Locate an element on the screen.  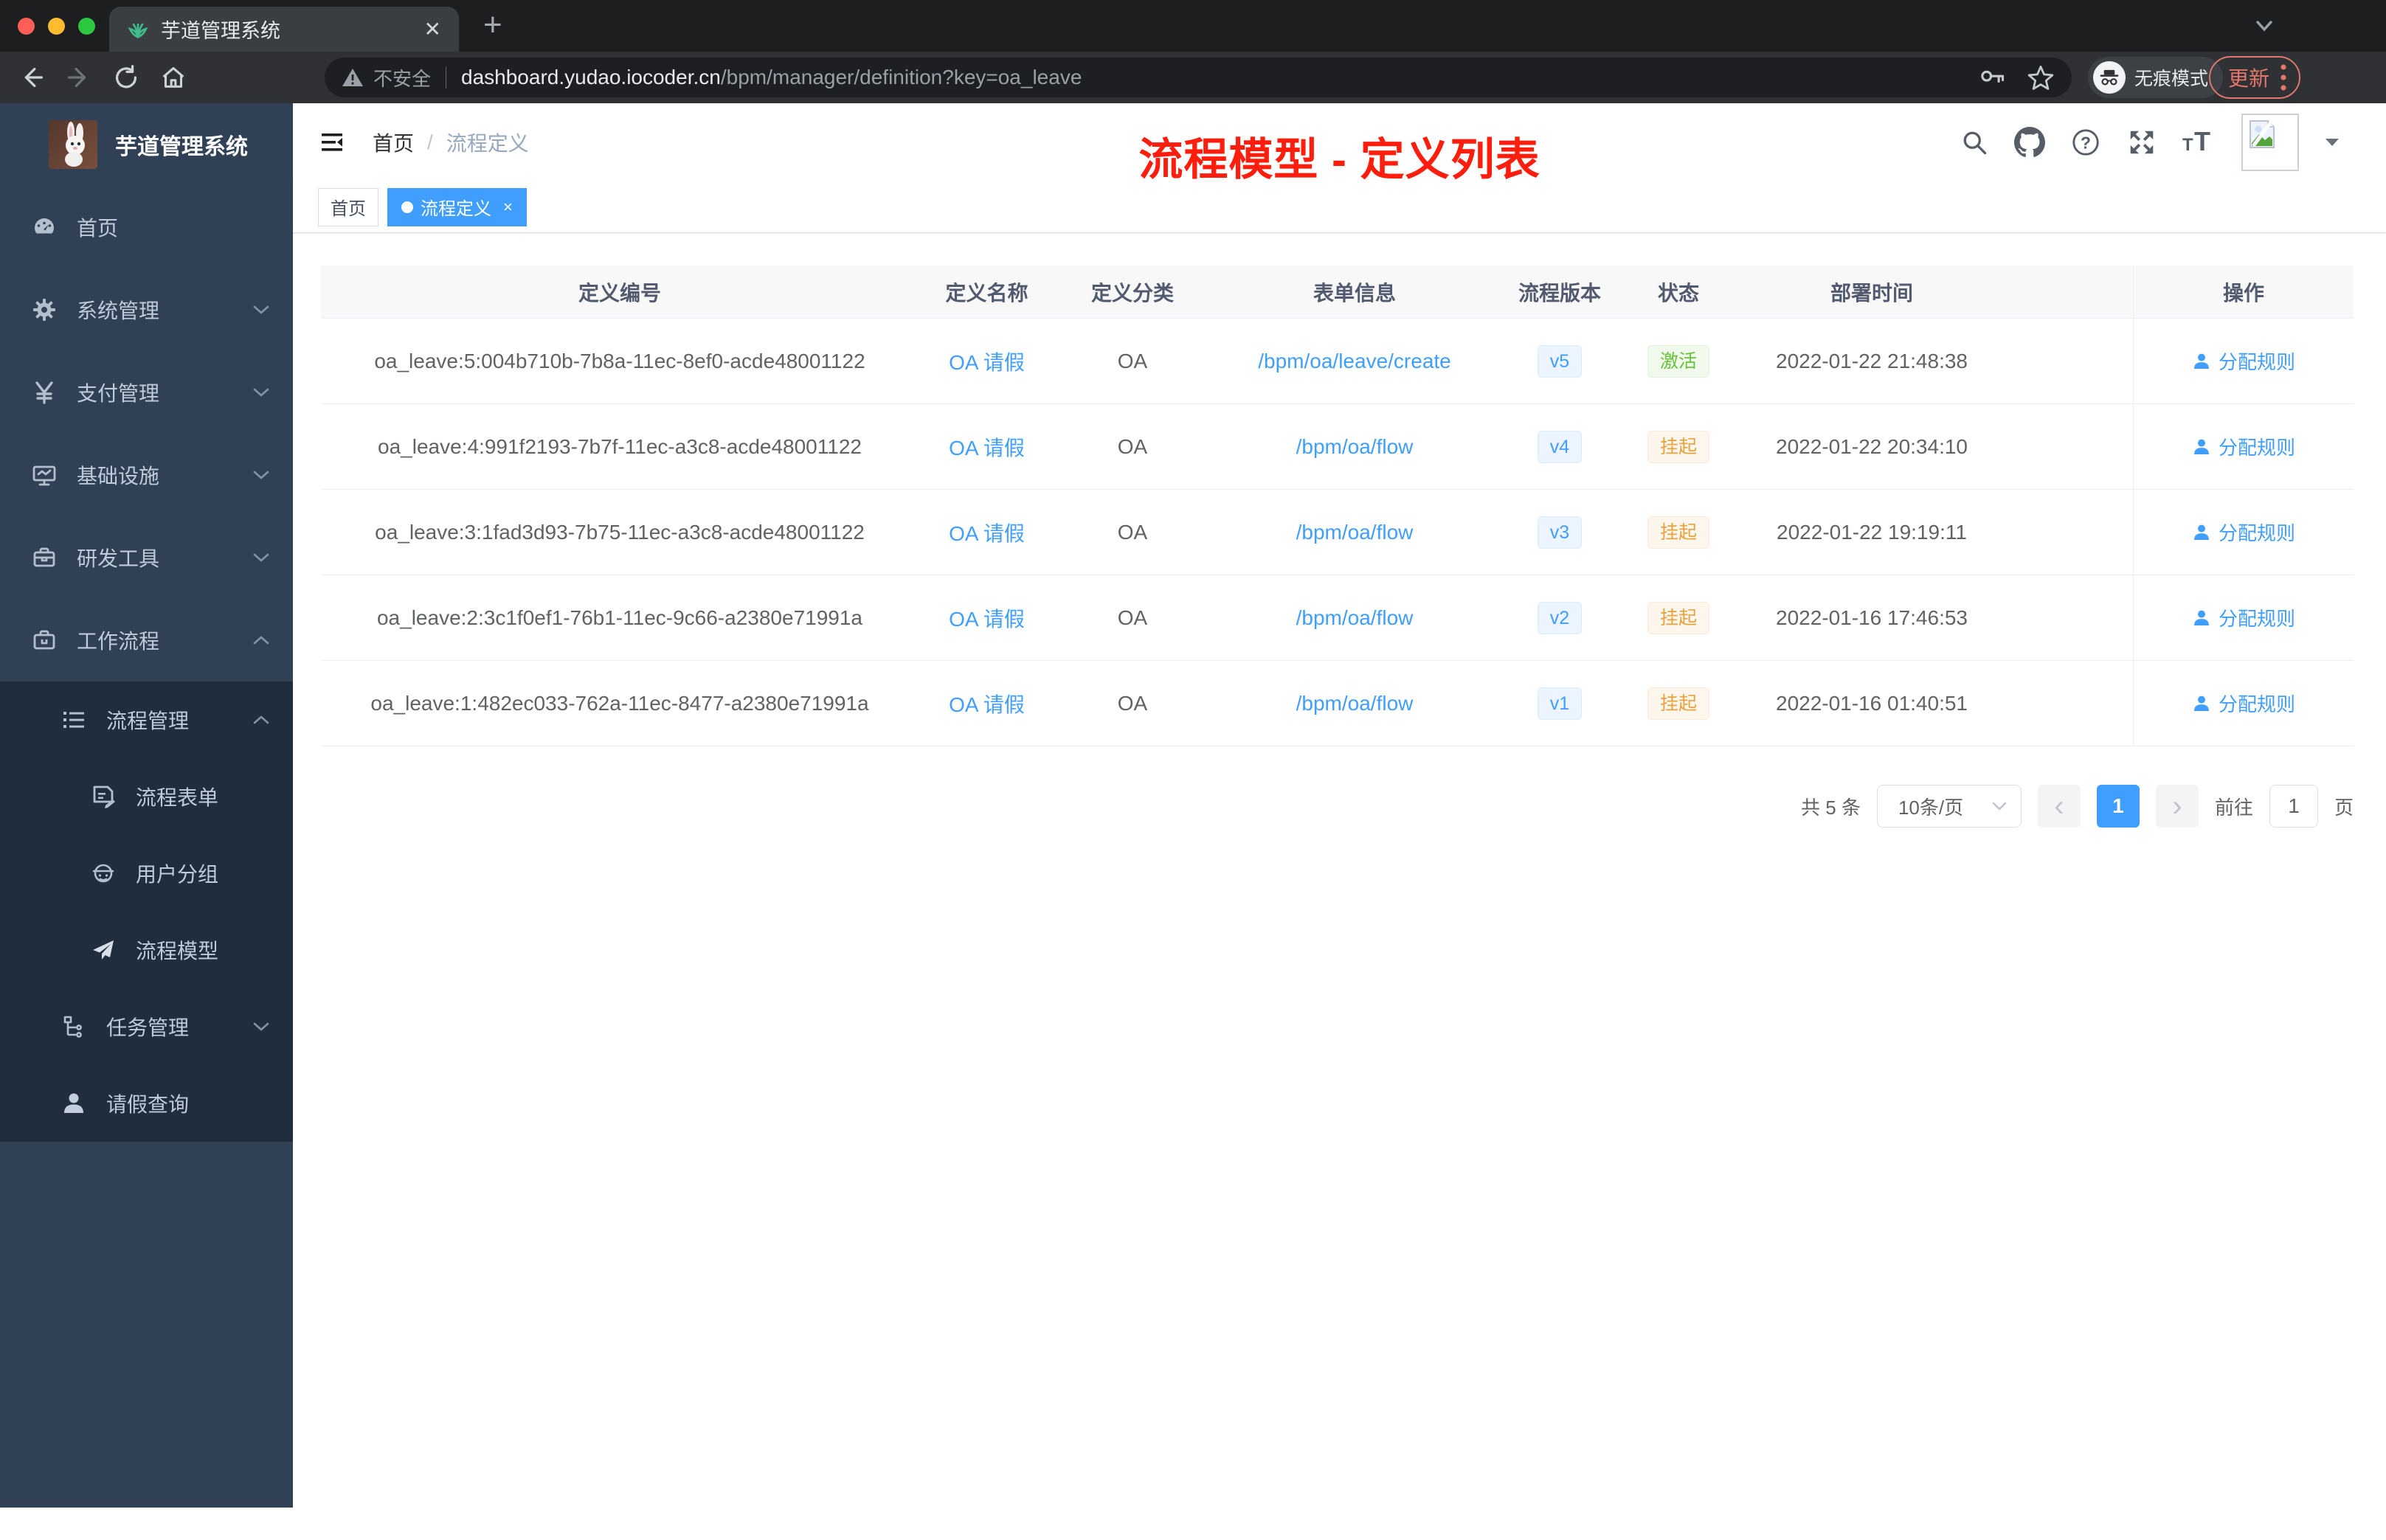
tag-label: 首页 is located at coordinates (348, 209).